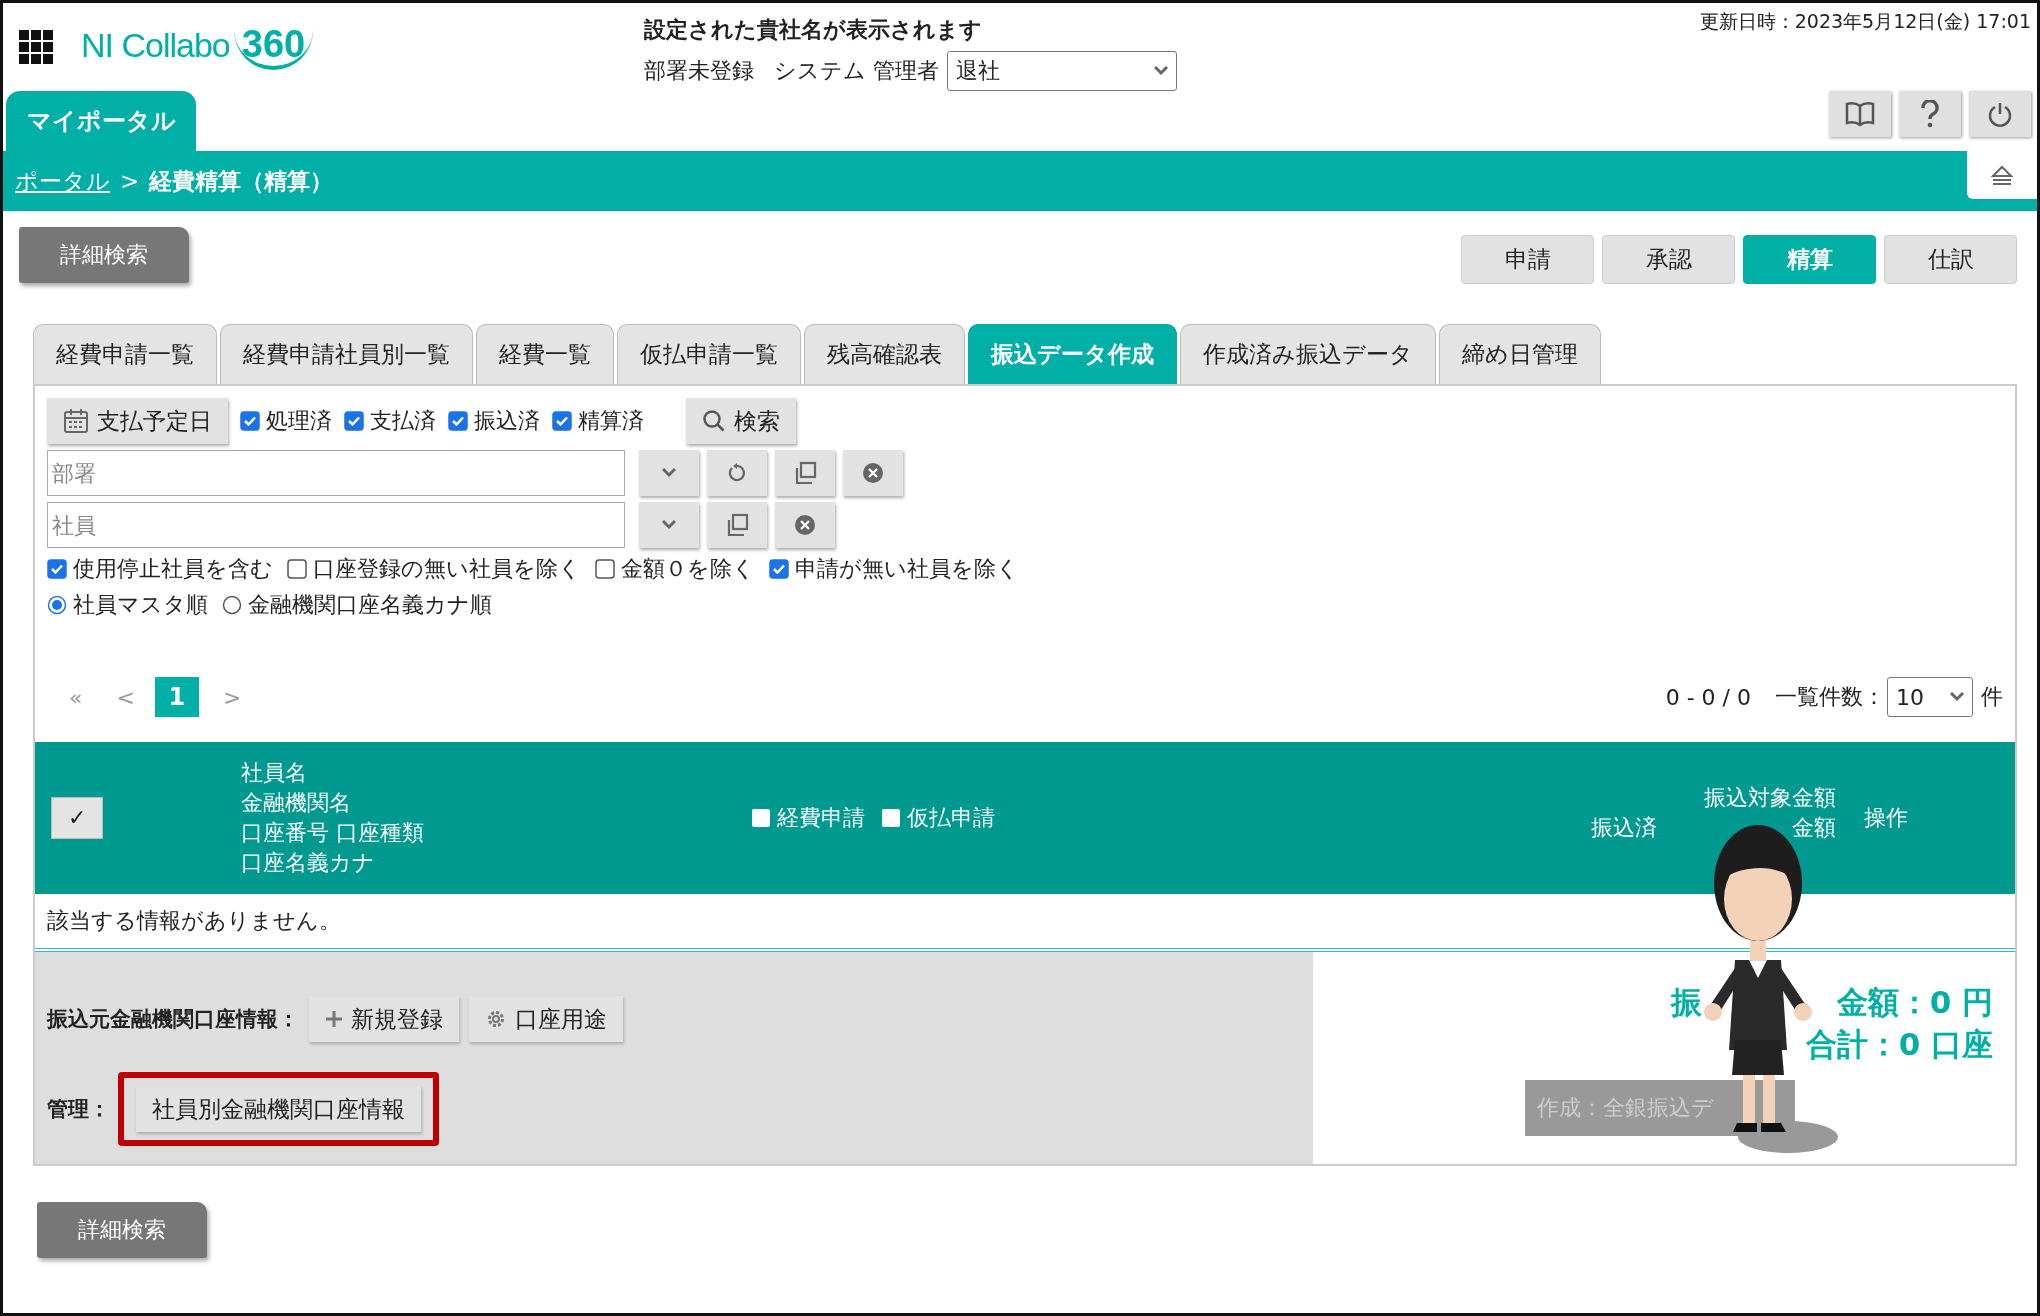 Image resolution: width=2040 pixels, height=1316 pixels. What do you see at coordinates (907, 569) in the screenshot?
I see `checkbox-label: 申請が無い社員を除く` at bounding box center [907, 569].